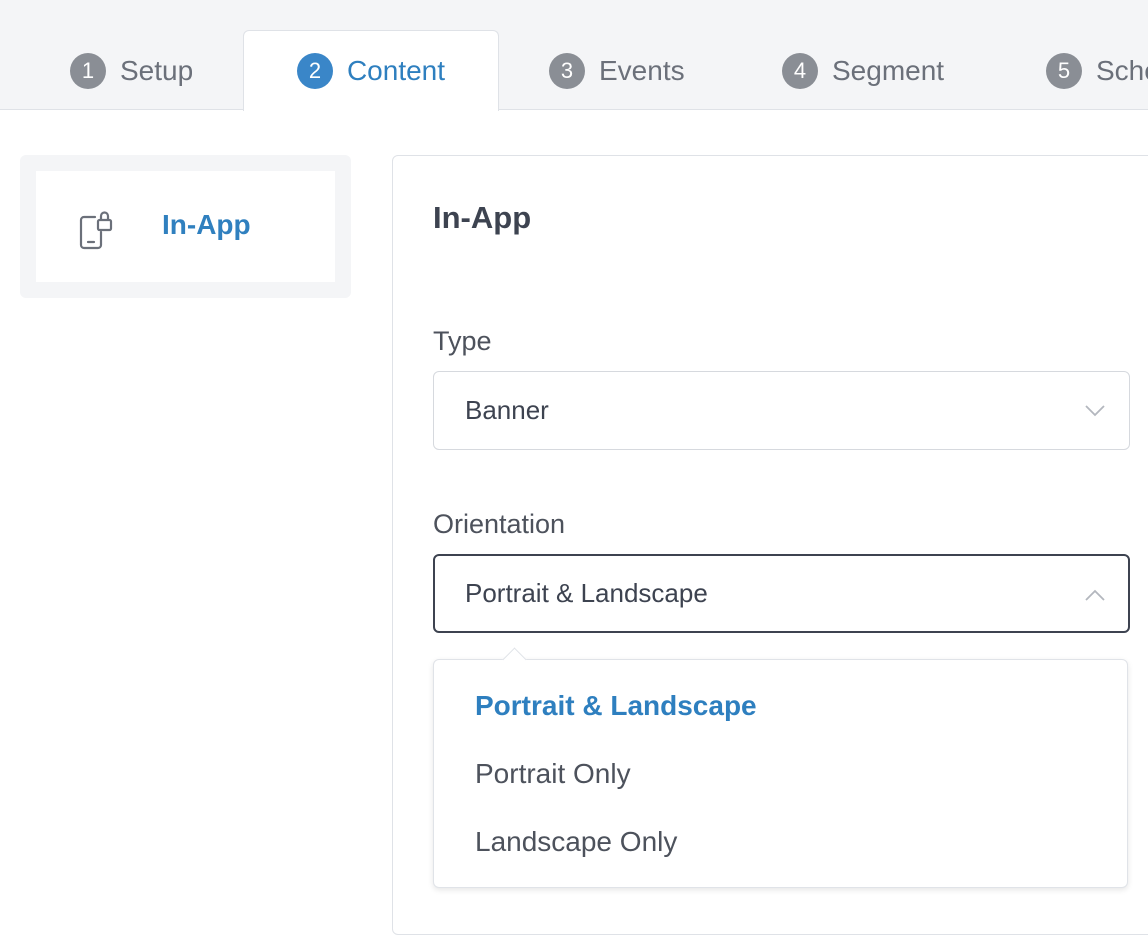  I want to click on option-landscape-only: Landscape Only, so click(576, 842).